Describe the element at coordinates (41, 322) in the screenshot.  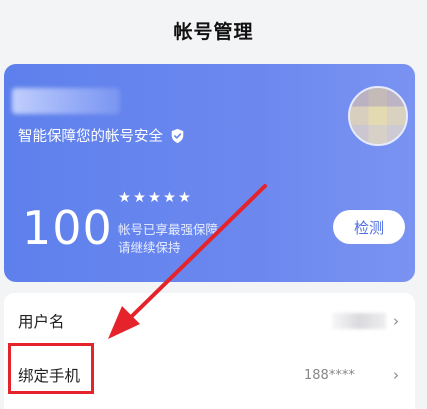
I see `list-item-label: 用户名` at that location.